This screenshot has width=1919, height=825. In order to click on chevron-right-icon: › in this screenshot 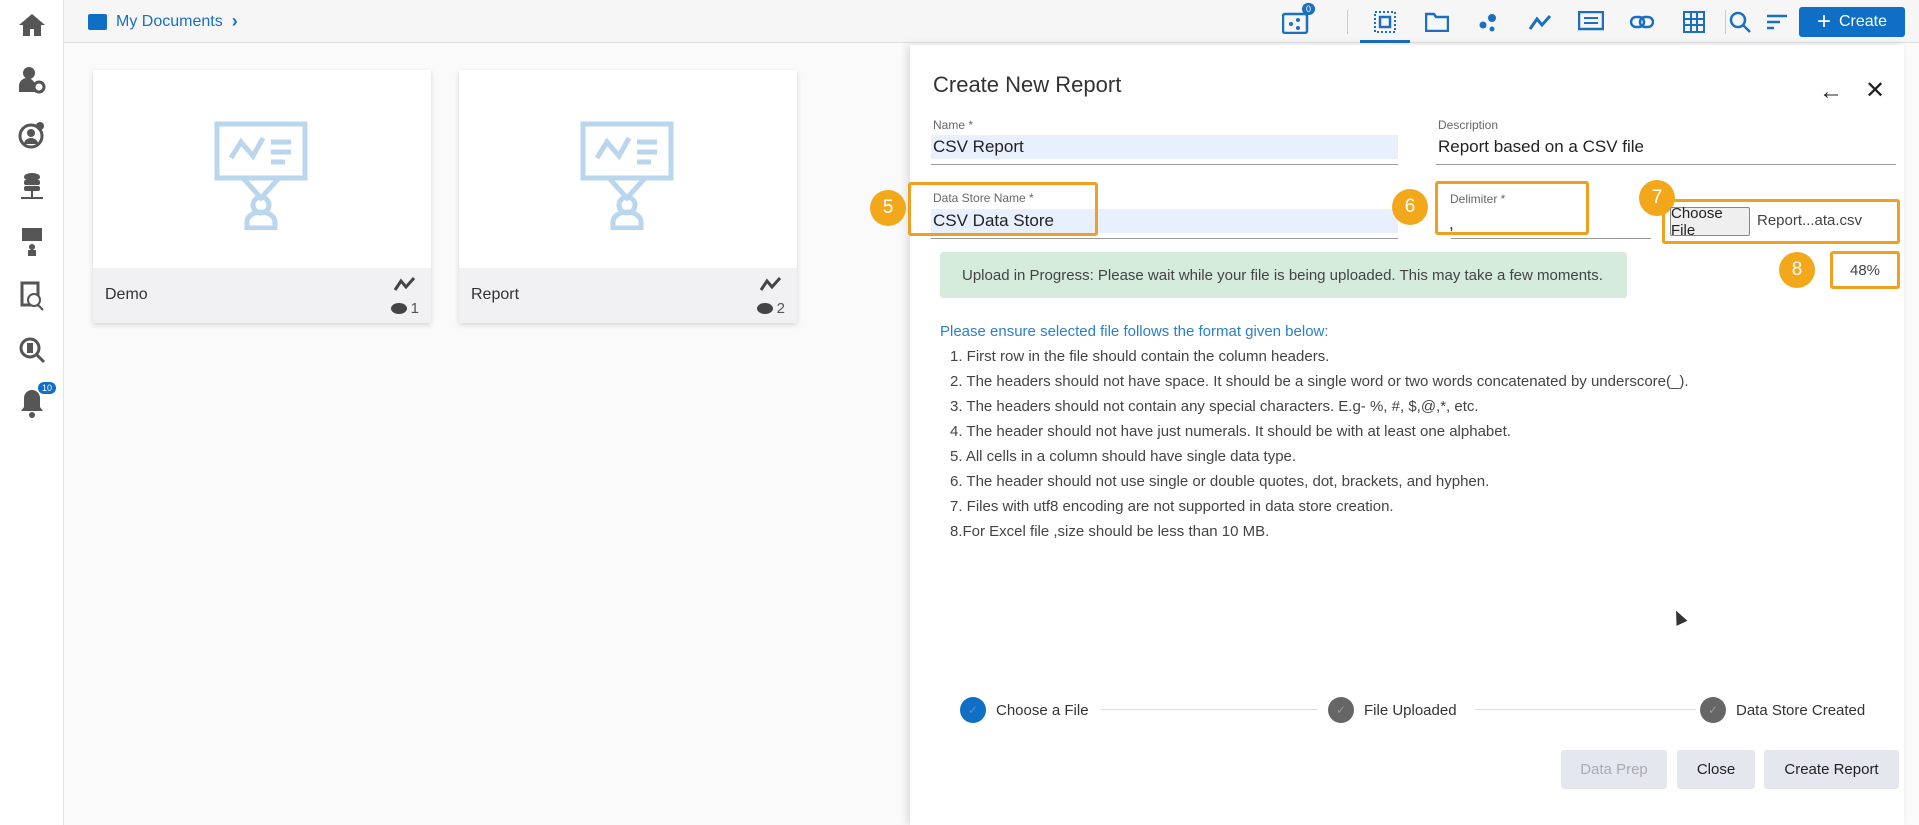, I will do `click(234, 21)`.